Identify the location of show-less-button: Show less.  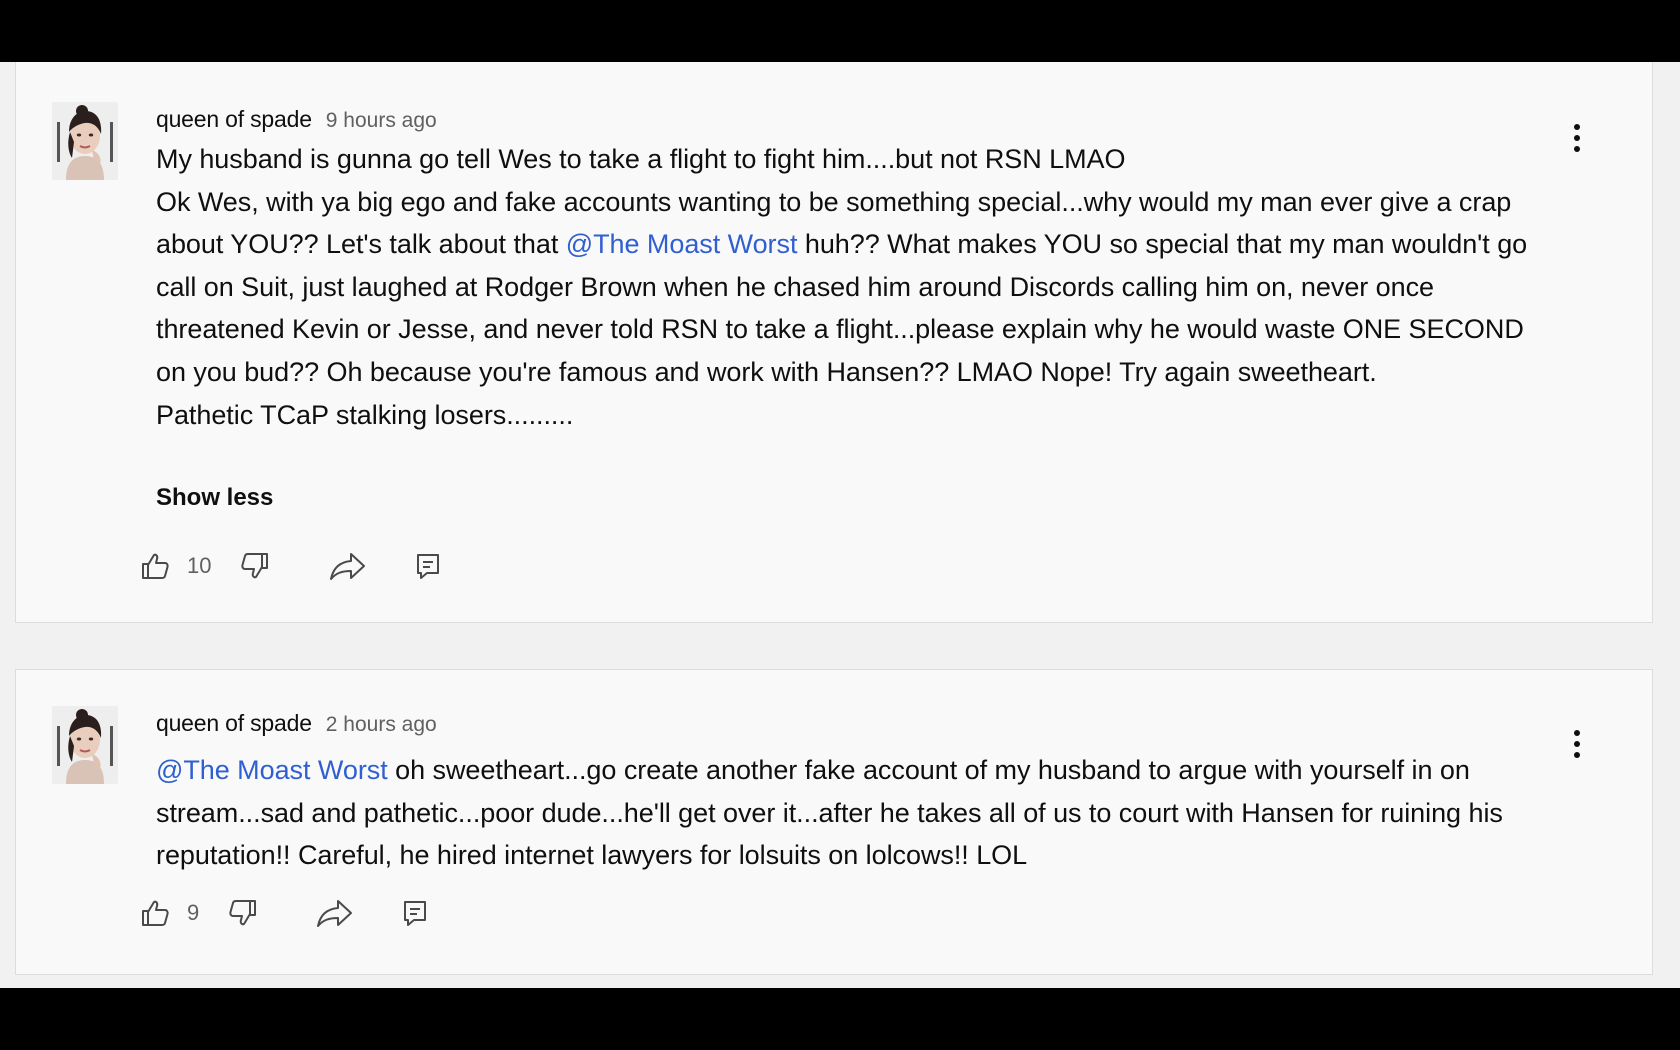
(214, 498).